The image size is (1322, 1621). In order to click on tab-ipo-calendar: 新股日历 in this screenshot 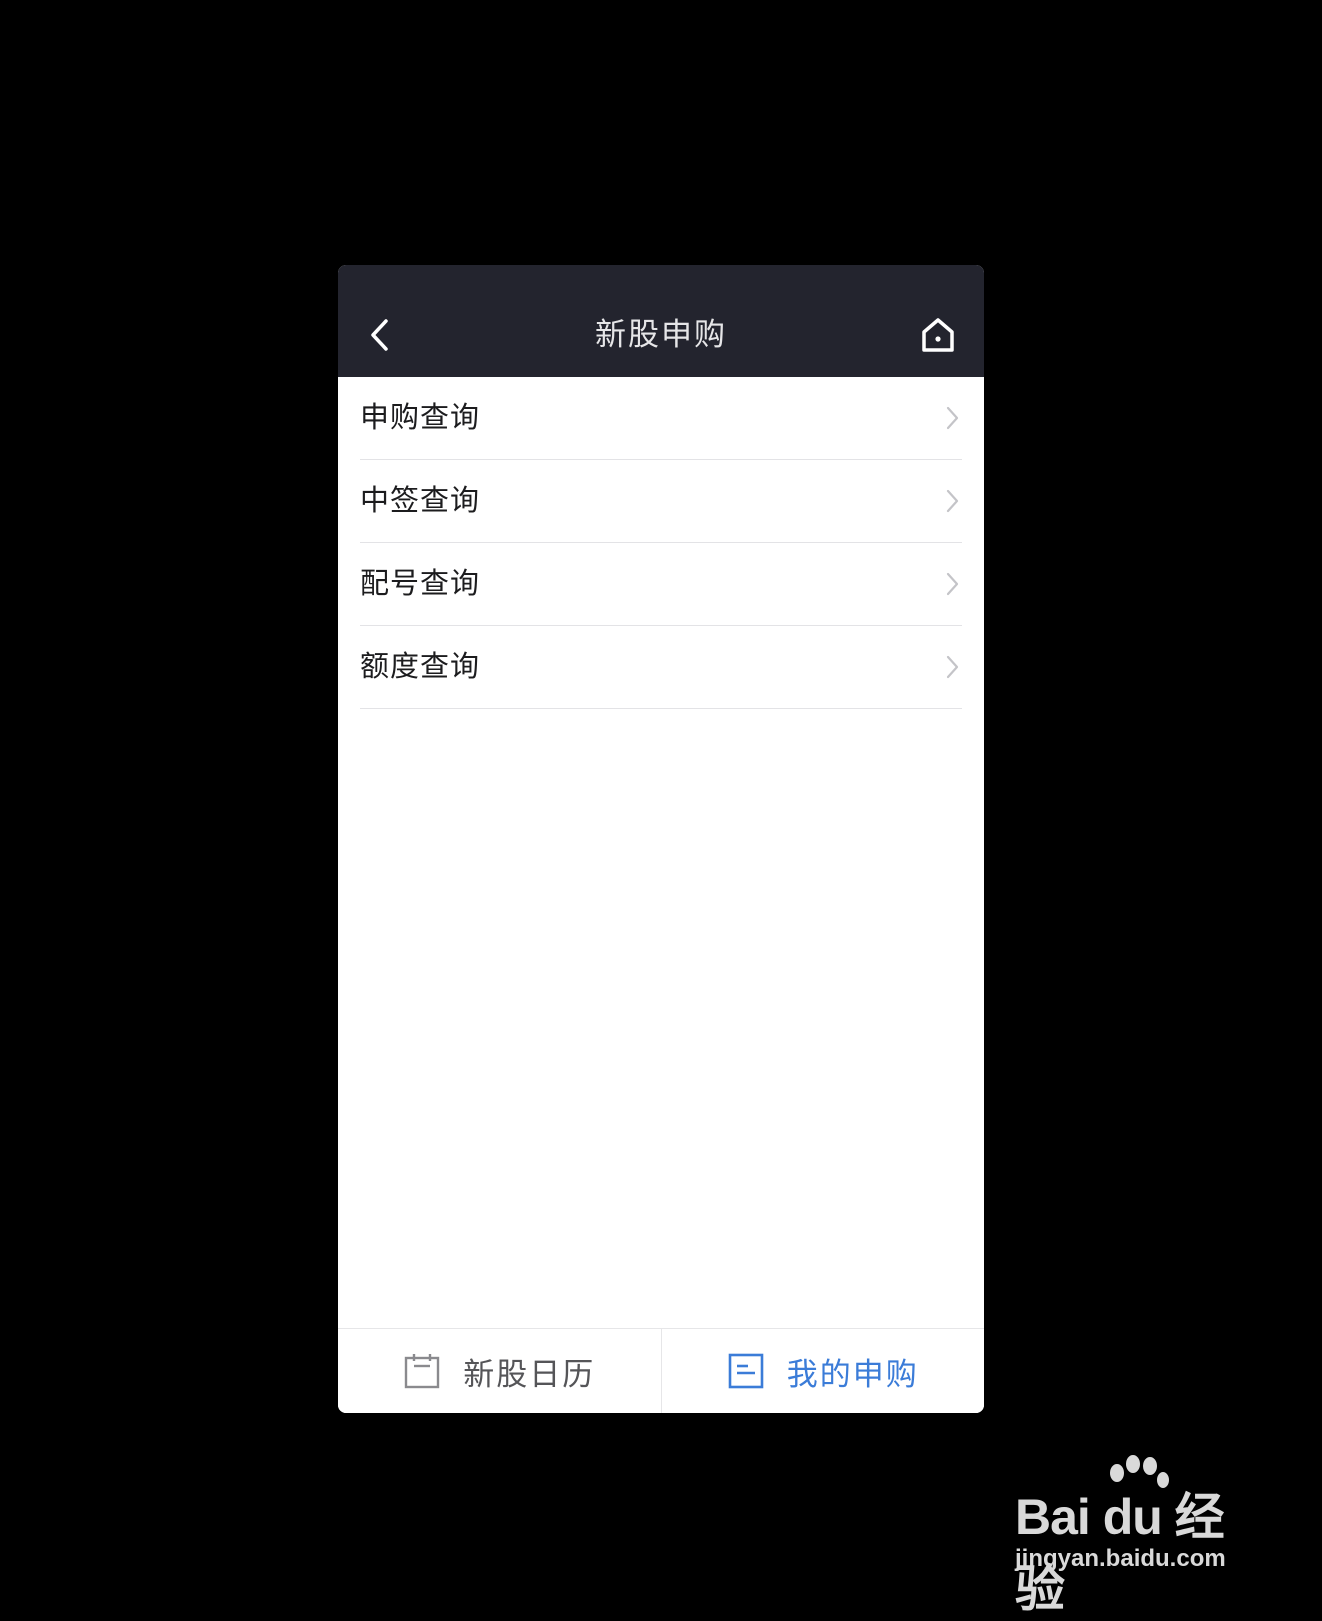, I will do `click(499, 1371)`.